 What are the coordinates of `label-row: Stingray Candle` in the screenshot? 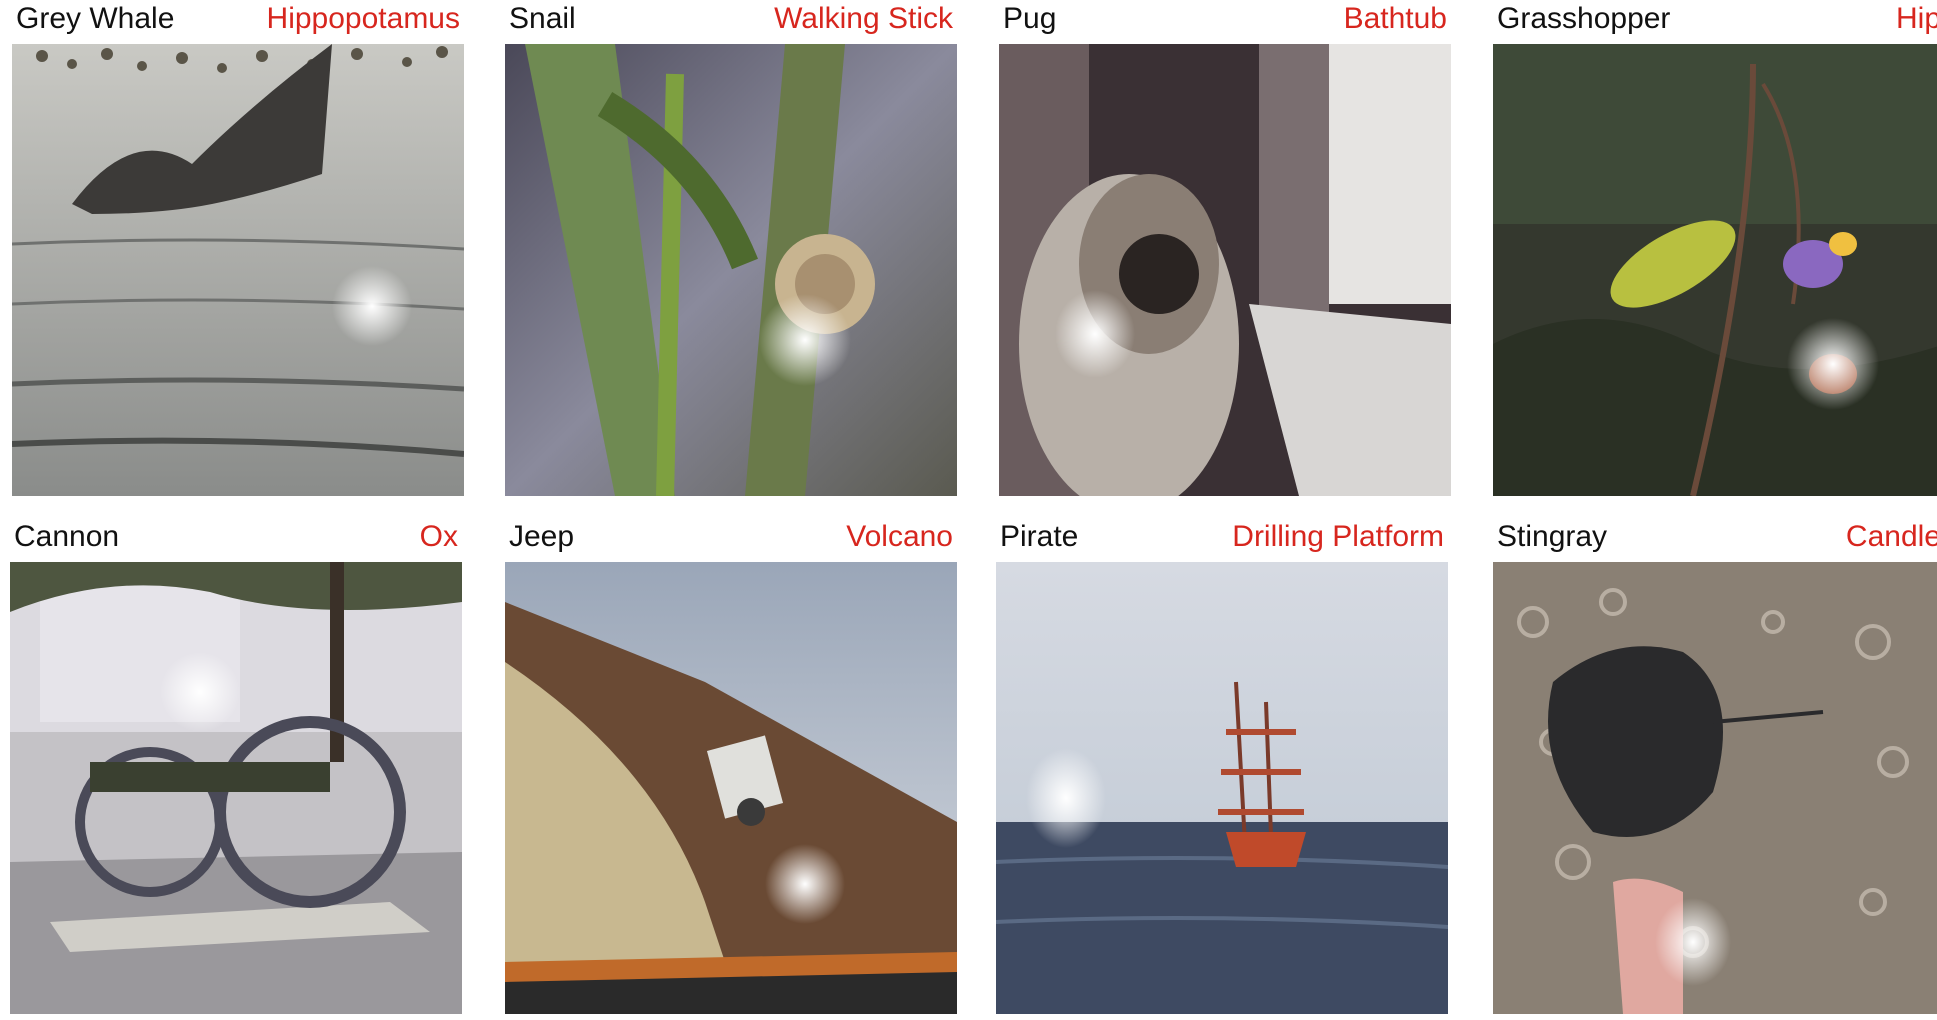 It's located at (1715, 537).